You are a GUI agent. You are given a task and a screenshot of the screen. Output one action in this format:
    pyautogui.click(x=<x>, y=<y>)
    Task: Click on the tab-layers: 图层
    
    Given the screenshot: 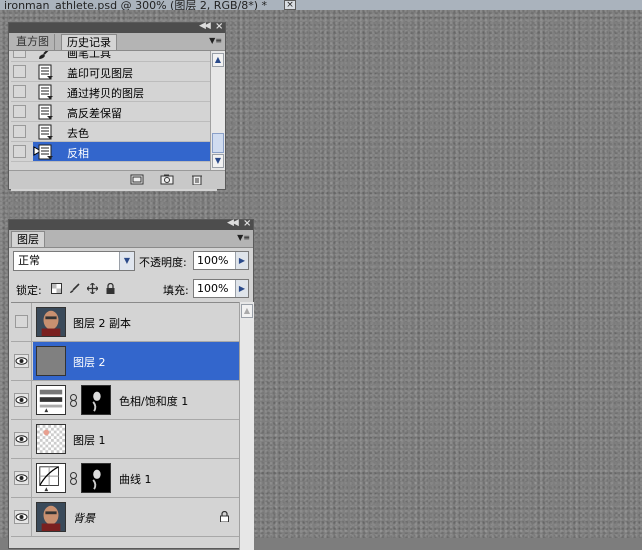 What is the action you would take?
    pyautogui.click(x=28, y=239)
    